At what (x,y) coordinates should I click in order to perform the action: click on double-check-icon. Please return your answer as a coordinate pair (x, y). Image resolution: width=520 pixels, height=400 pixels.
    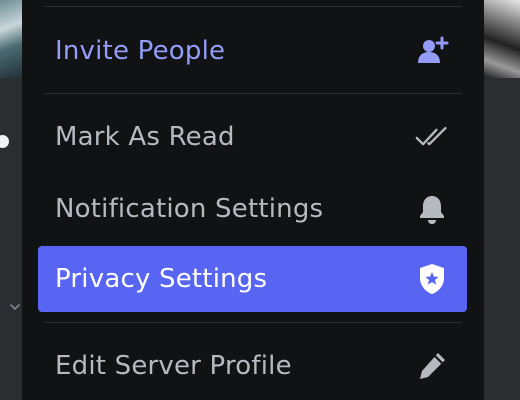
    Looking at the image, I should click on (432, 137).